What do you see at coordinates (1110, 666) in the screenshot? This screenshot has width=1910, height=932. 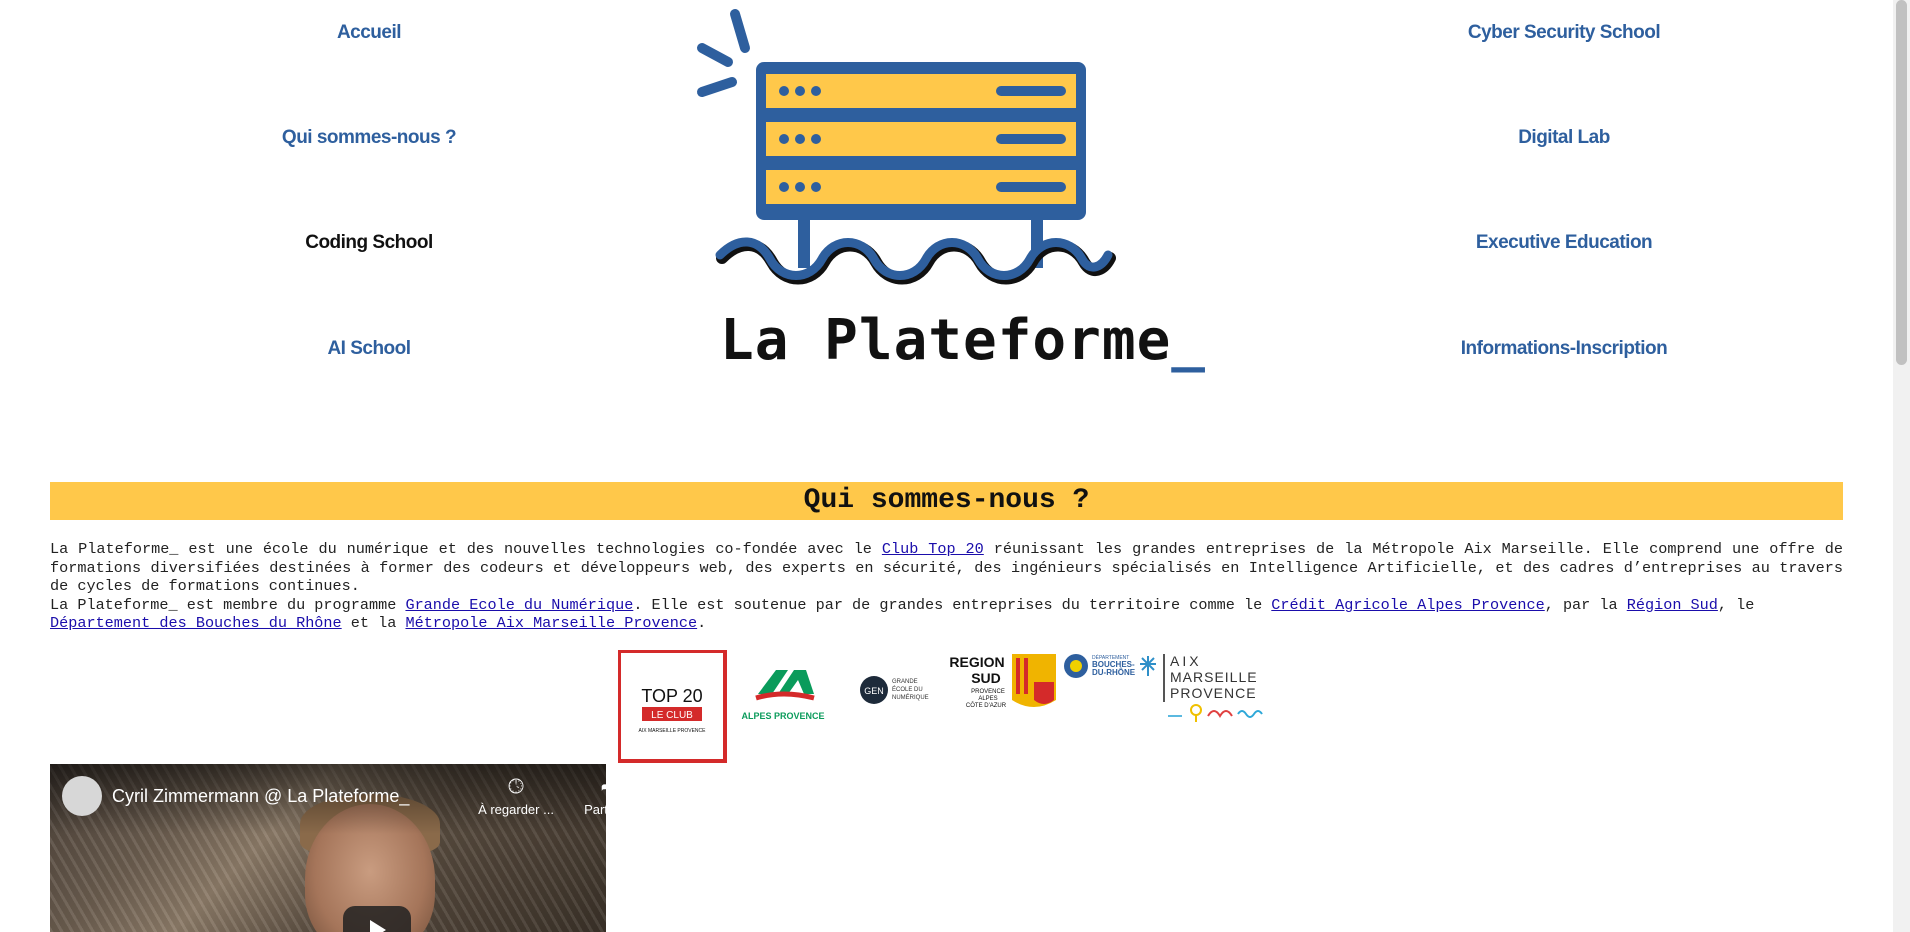 I see `logo-departement-13: DÉPARTEMENT BOUCHES- DU-RHÔNE` at bounding box center [1110, 666].